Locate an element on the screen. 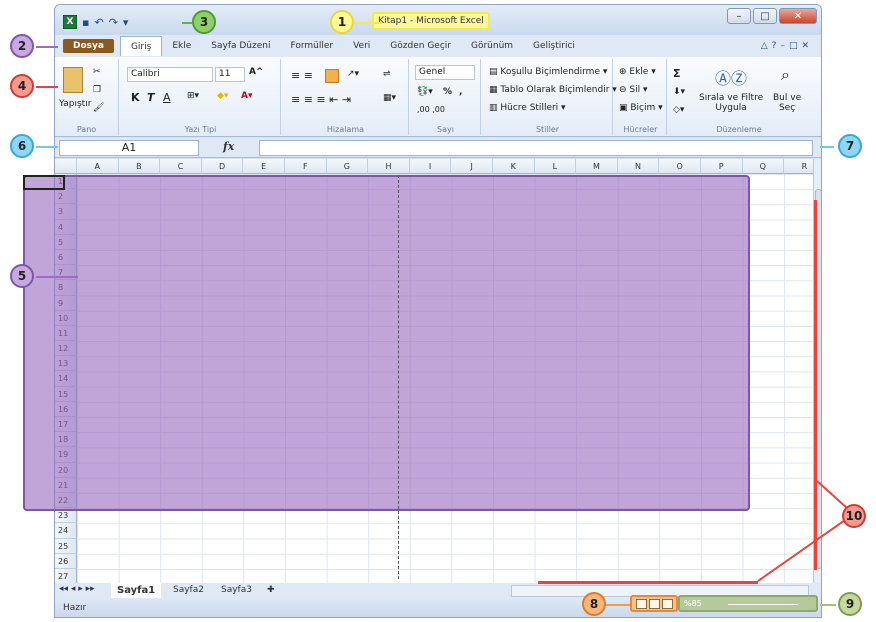 This screenshot has width=876, height=622. excel-logo-icon: X is located at coordinates (70, 22).